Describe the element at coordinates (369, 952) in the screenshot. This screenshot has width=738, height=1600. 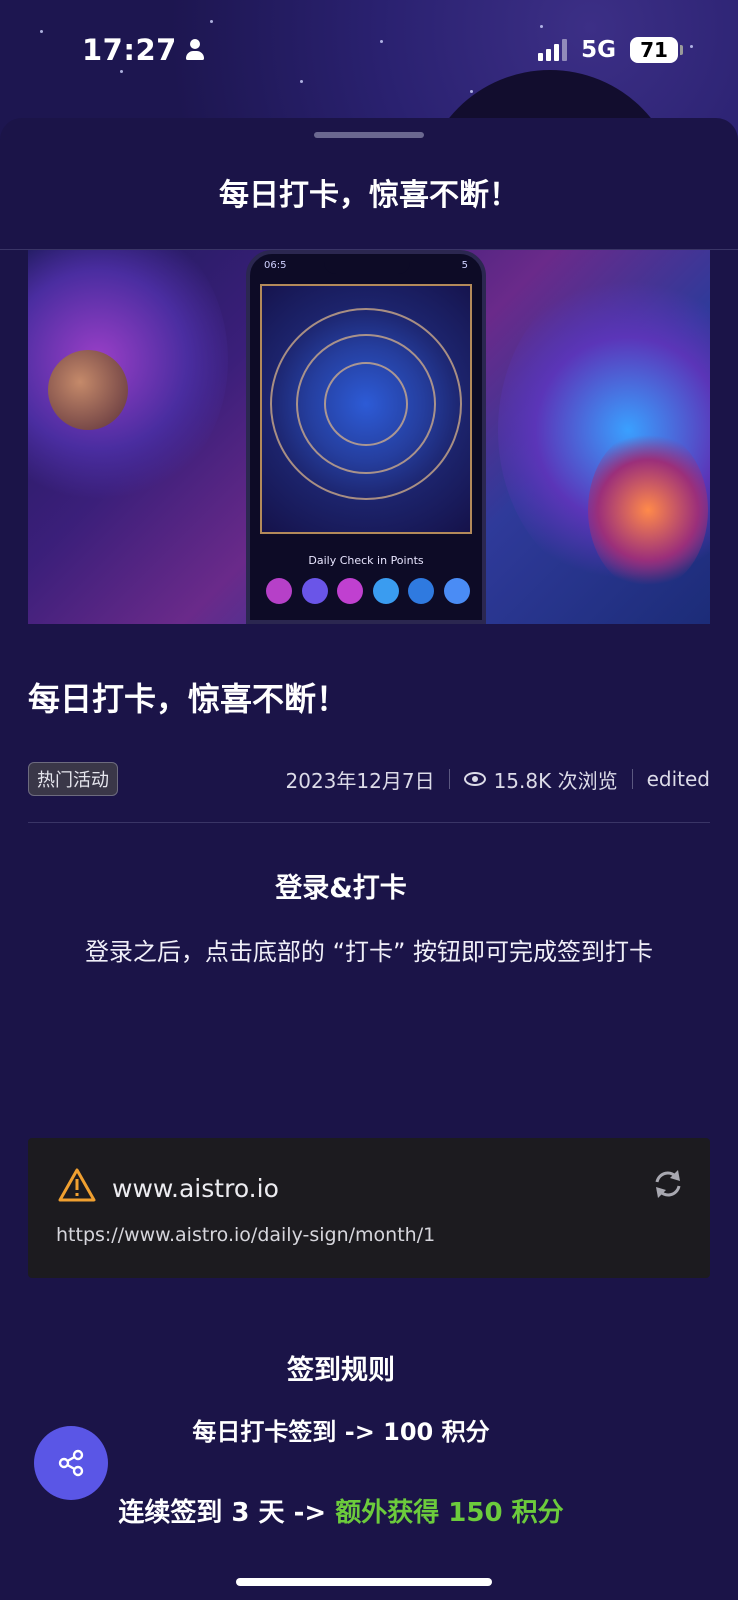
I see `login-body: 登录之后，点击底部的 “打卡” 按钮即可完成签到打卡` at that location.